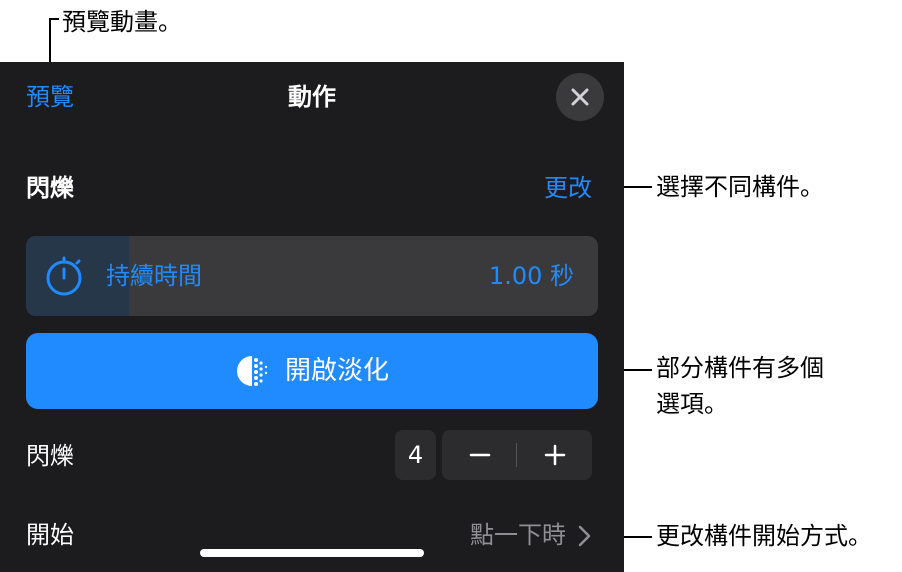 The height and width of the screenshot is (572, 902). I want to click on duration-slider: 持續時間 1.00 秒, so click(312, 276).